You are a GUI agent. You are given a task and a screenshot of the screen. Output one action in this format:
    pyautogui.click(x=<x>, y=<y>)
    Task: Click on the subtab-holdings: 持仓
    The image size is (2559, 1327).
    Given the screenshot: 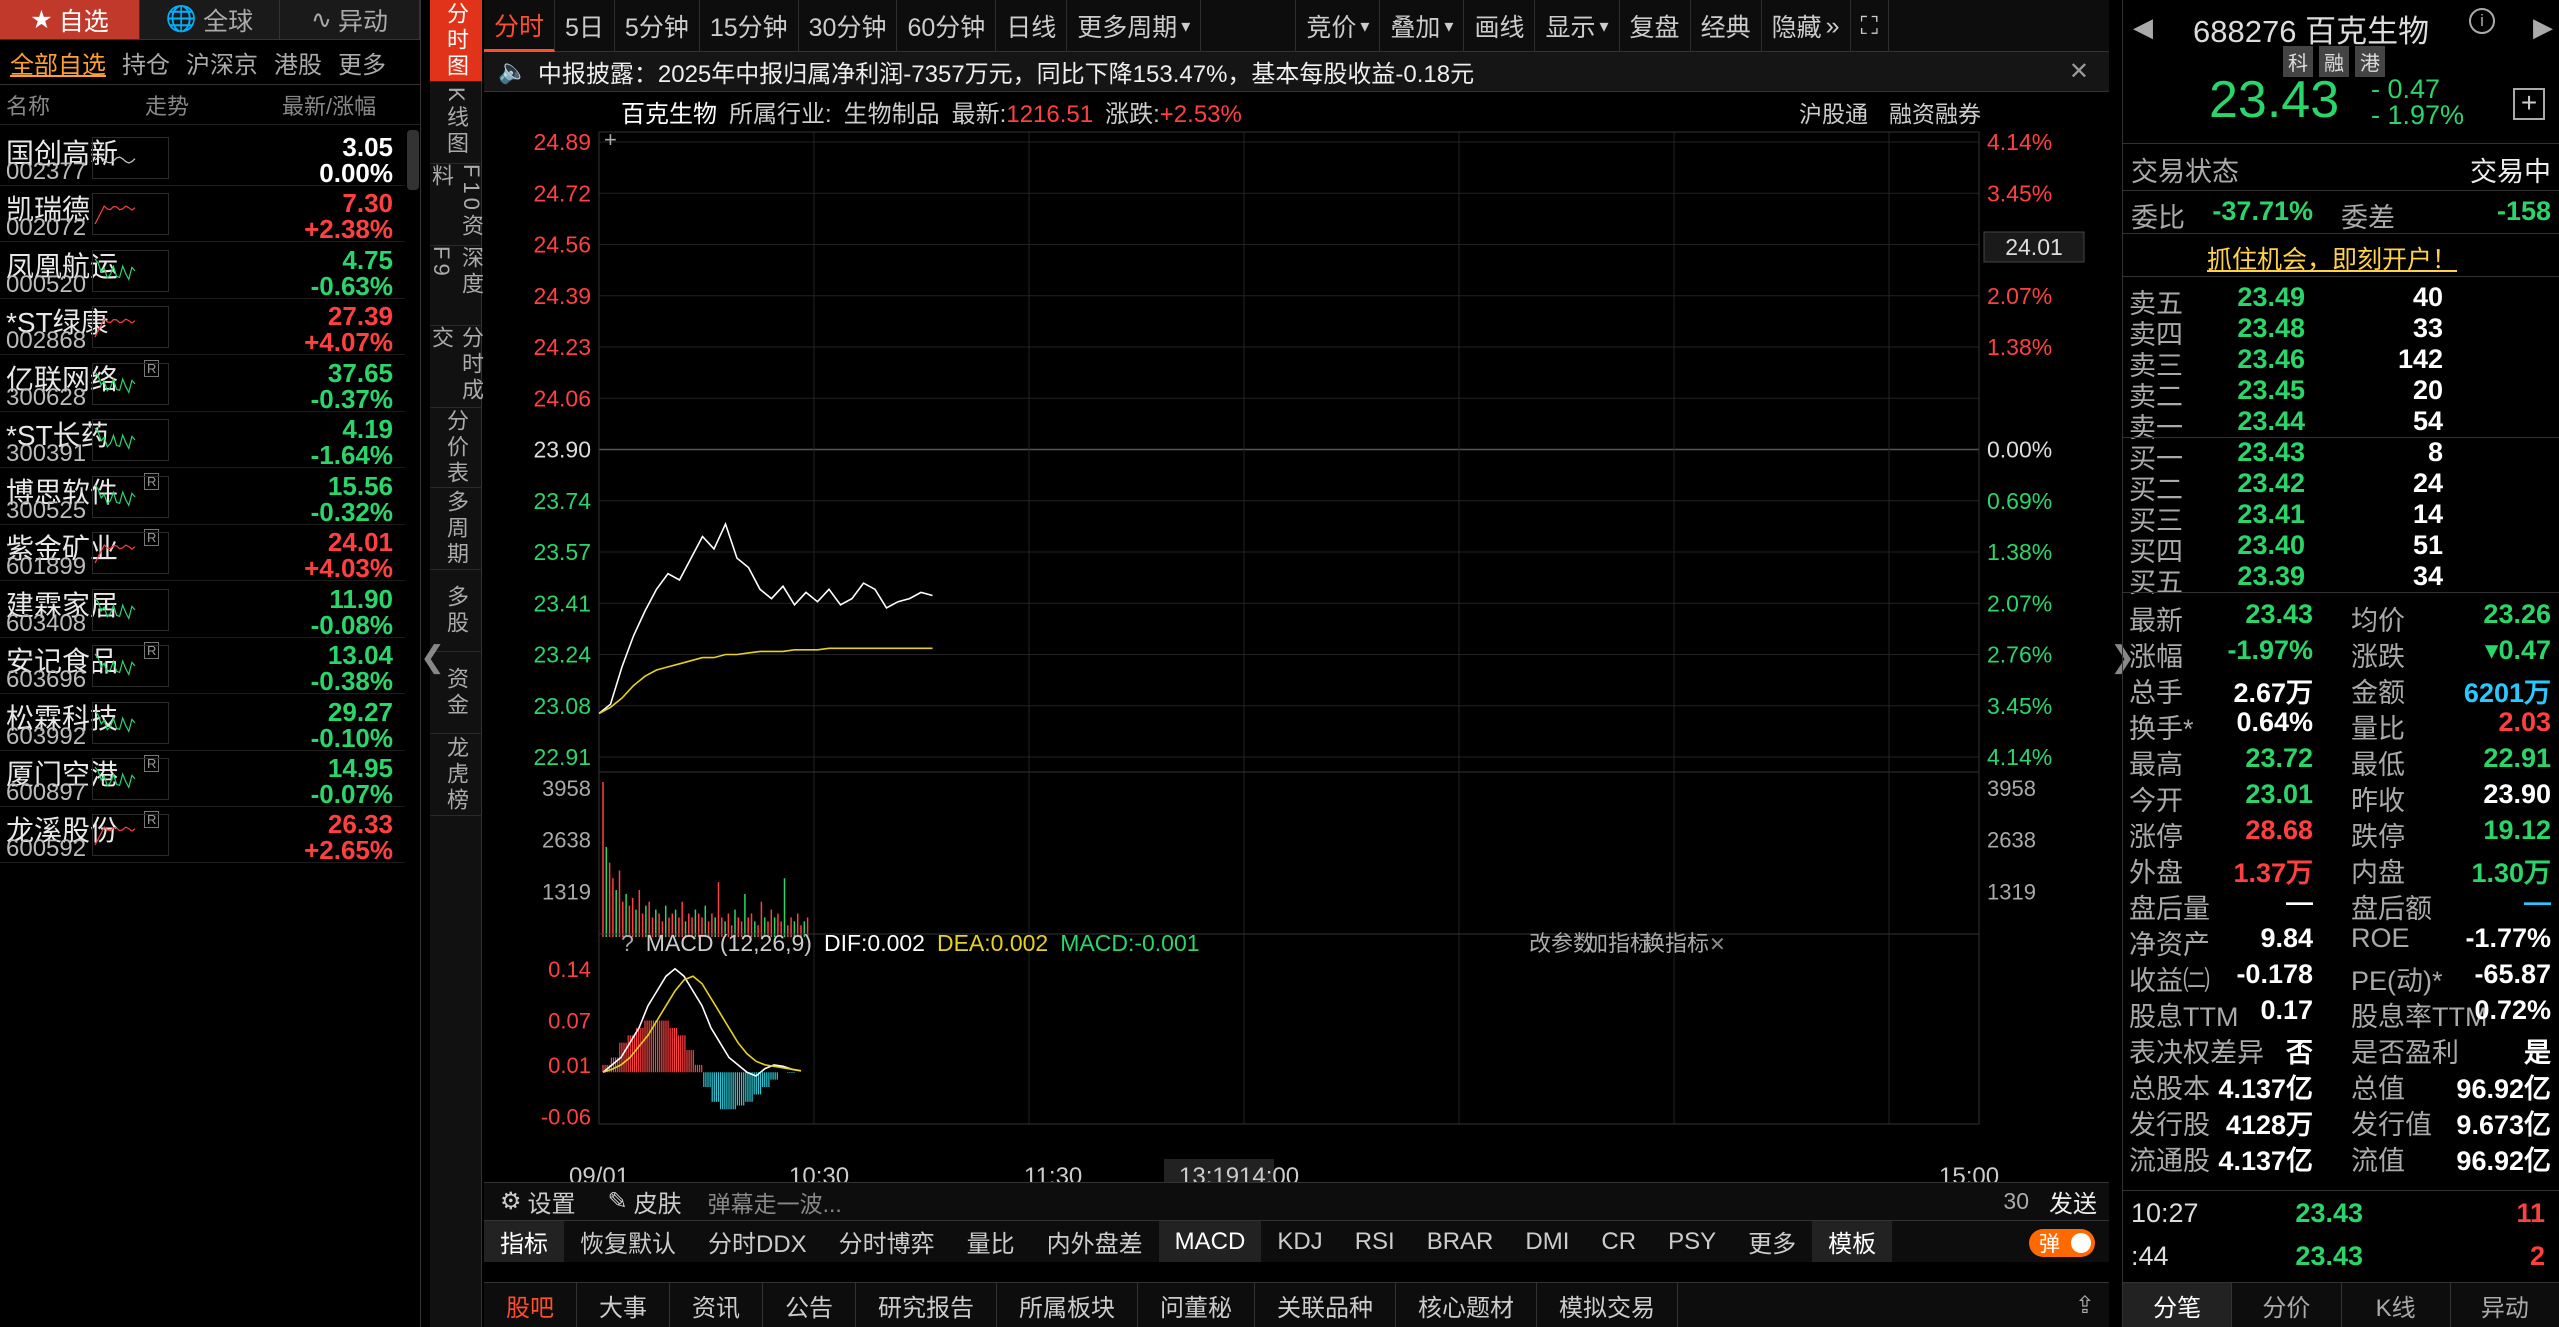 What is the action you would take?
    pyautogui.click(x=146, y=62)
    